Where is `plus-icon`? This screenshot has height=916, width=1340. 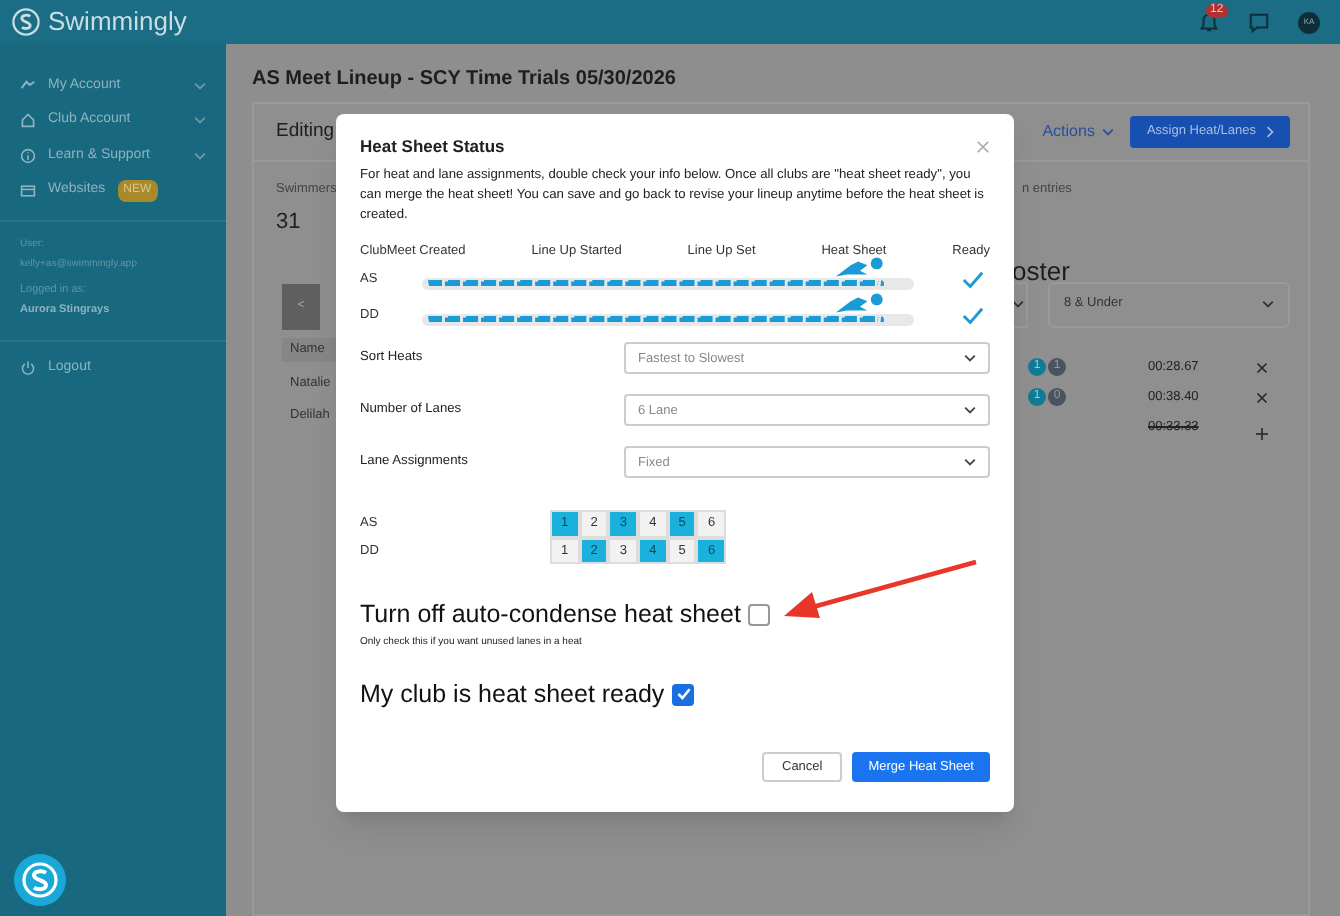 plus-icon is located at coordinates (1262, 433).